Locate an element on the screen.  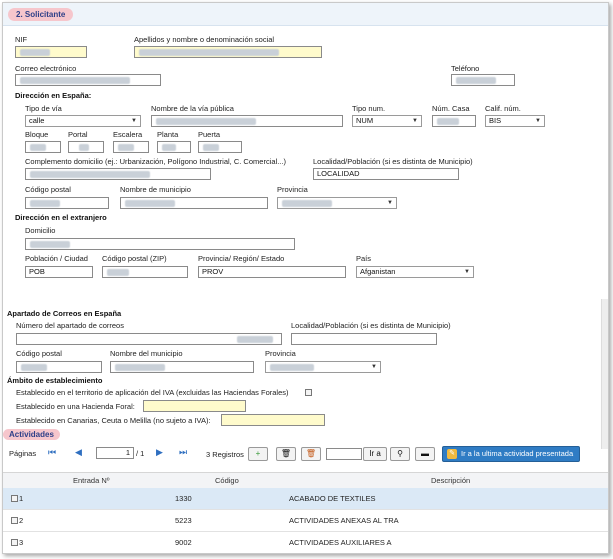
col-codigo: Código is located at coordinates (227, 480).